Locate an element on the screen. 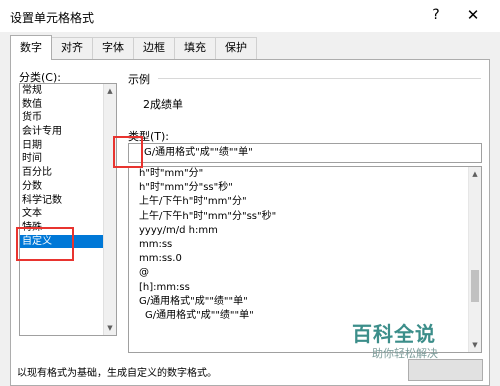  format-list-item: h"时"mm"分" is located at coordinates (305, 174).